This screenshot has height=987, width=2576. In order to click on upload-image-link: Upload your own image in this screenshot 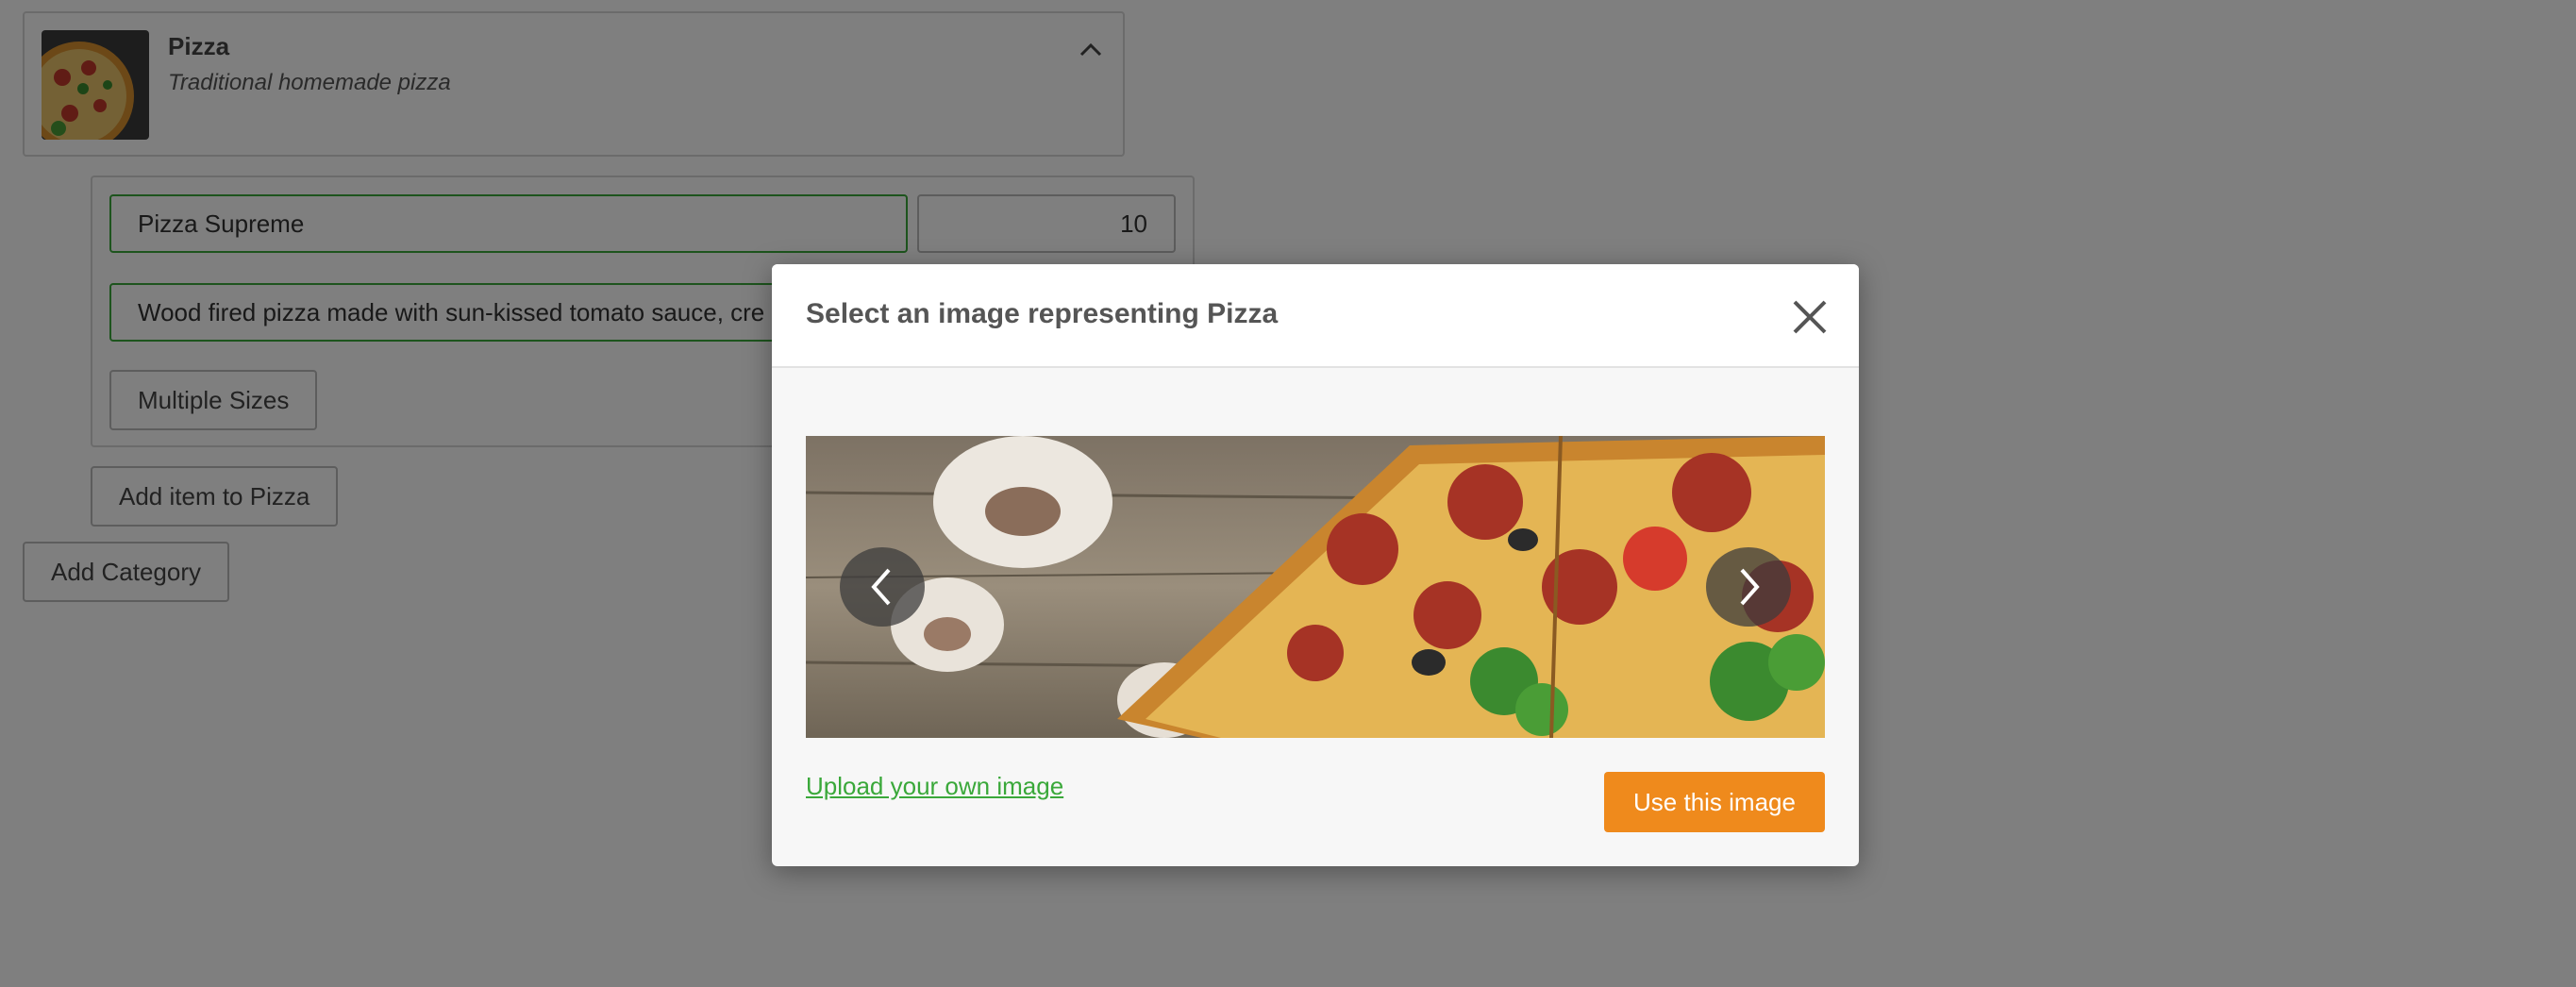, I will do `click(934, 786)`.